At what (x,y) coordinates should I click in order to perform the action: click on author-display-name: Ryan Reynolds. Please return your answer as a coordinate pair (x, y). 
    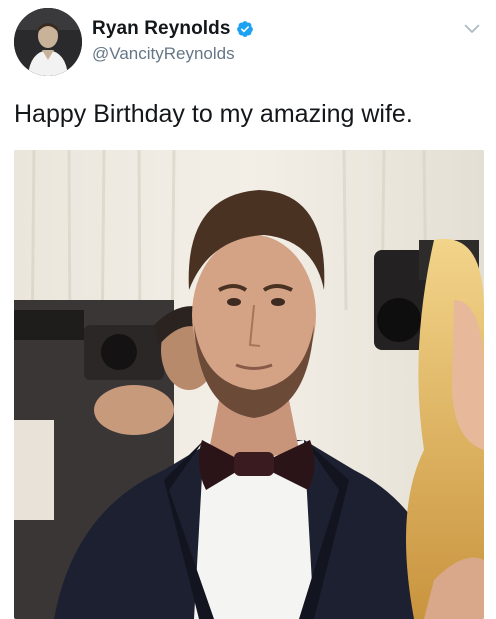
    Looking at the image, I should click on (161, 29).